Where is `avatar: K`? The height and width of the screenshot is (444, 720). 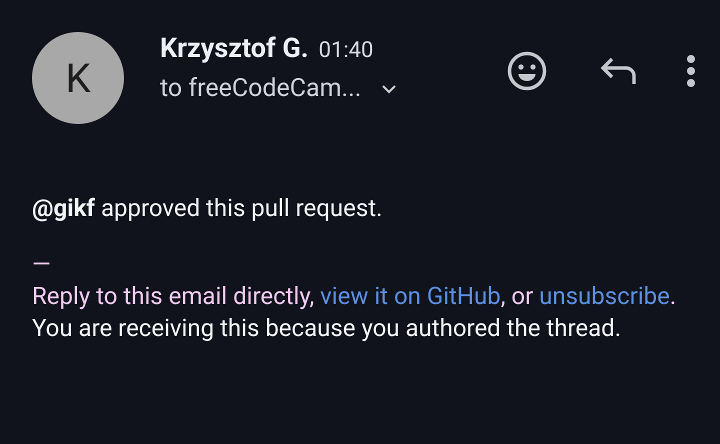
avatar: K is located at coordinates (78, 78).